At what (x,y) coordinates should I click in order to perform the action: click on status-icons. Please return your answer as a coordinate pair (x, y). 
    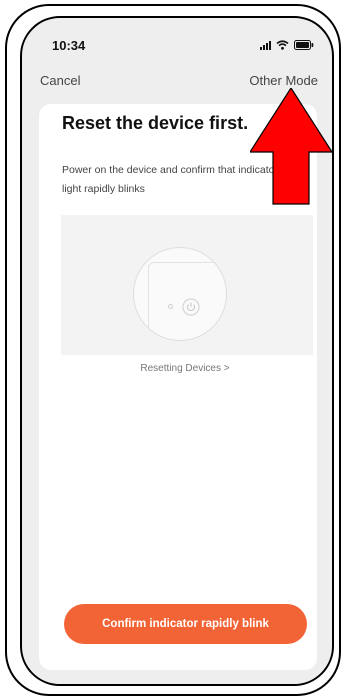
    Looking at the image, I should click on (287, 45).